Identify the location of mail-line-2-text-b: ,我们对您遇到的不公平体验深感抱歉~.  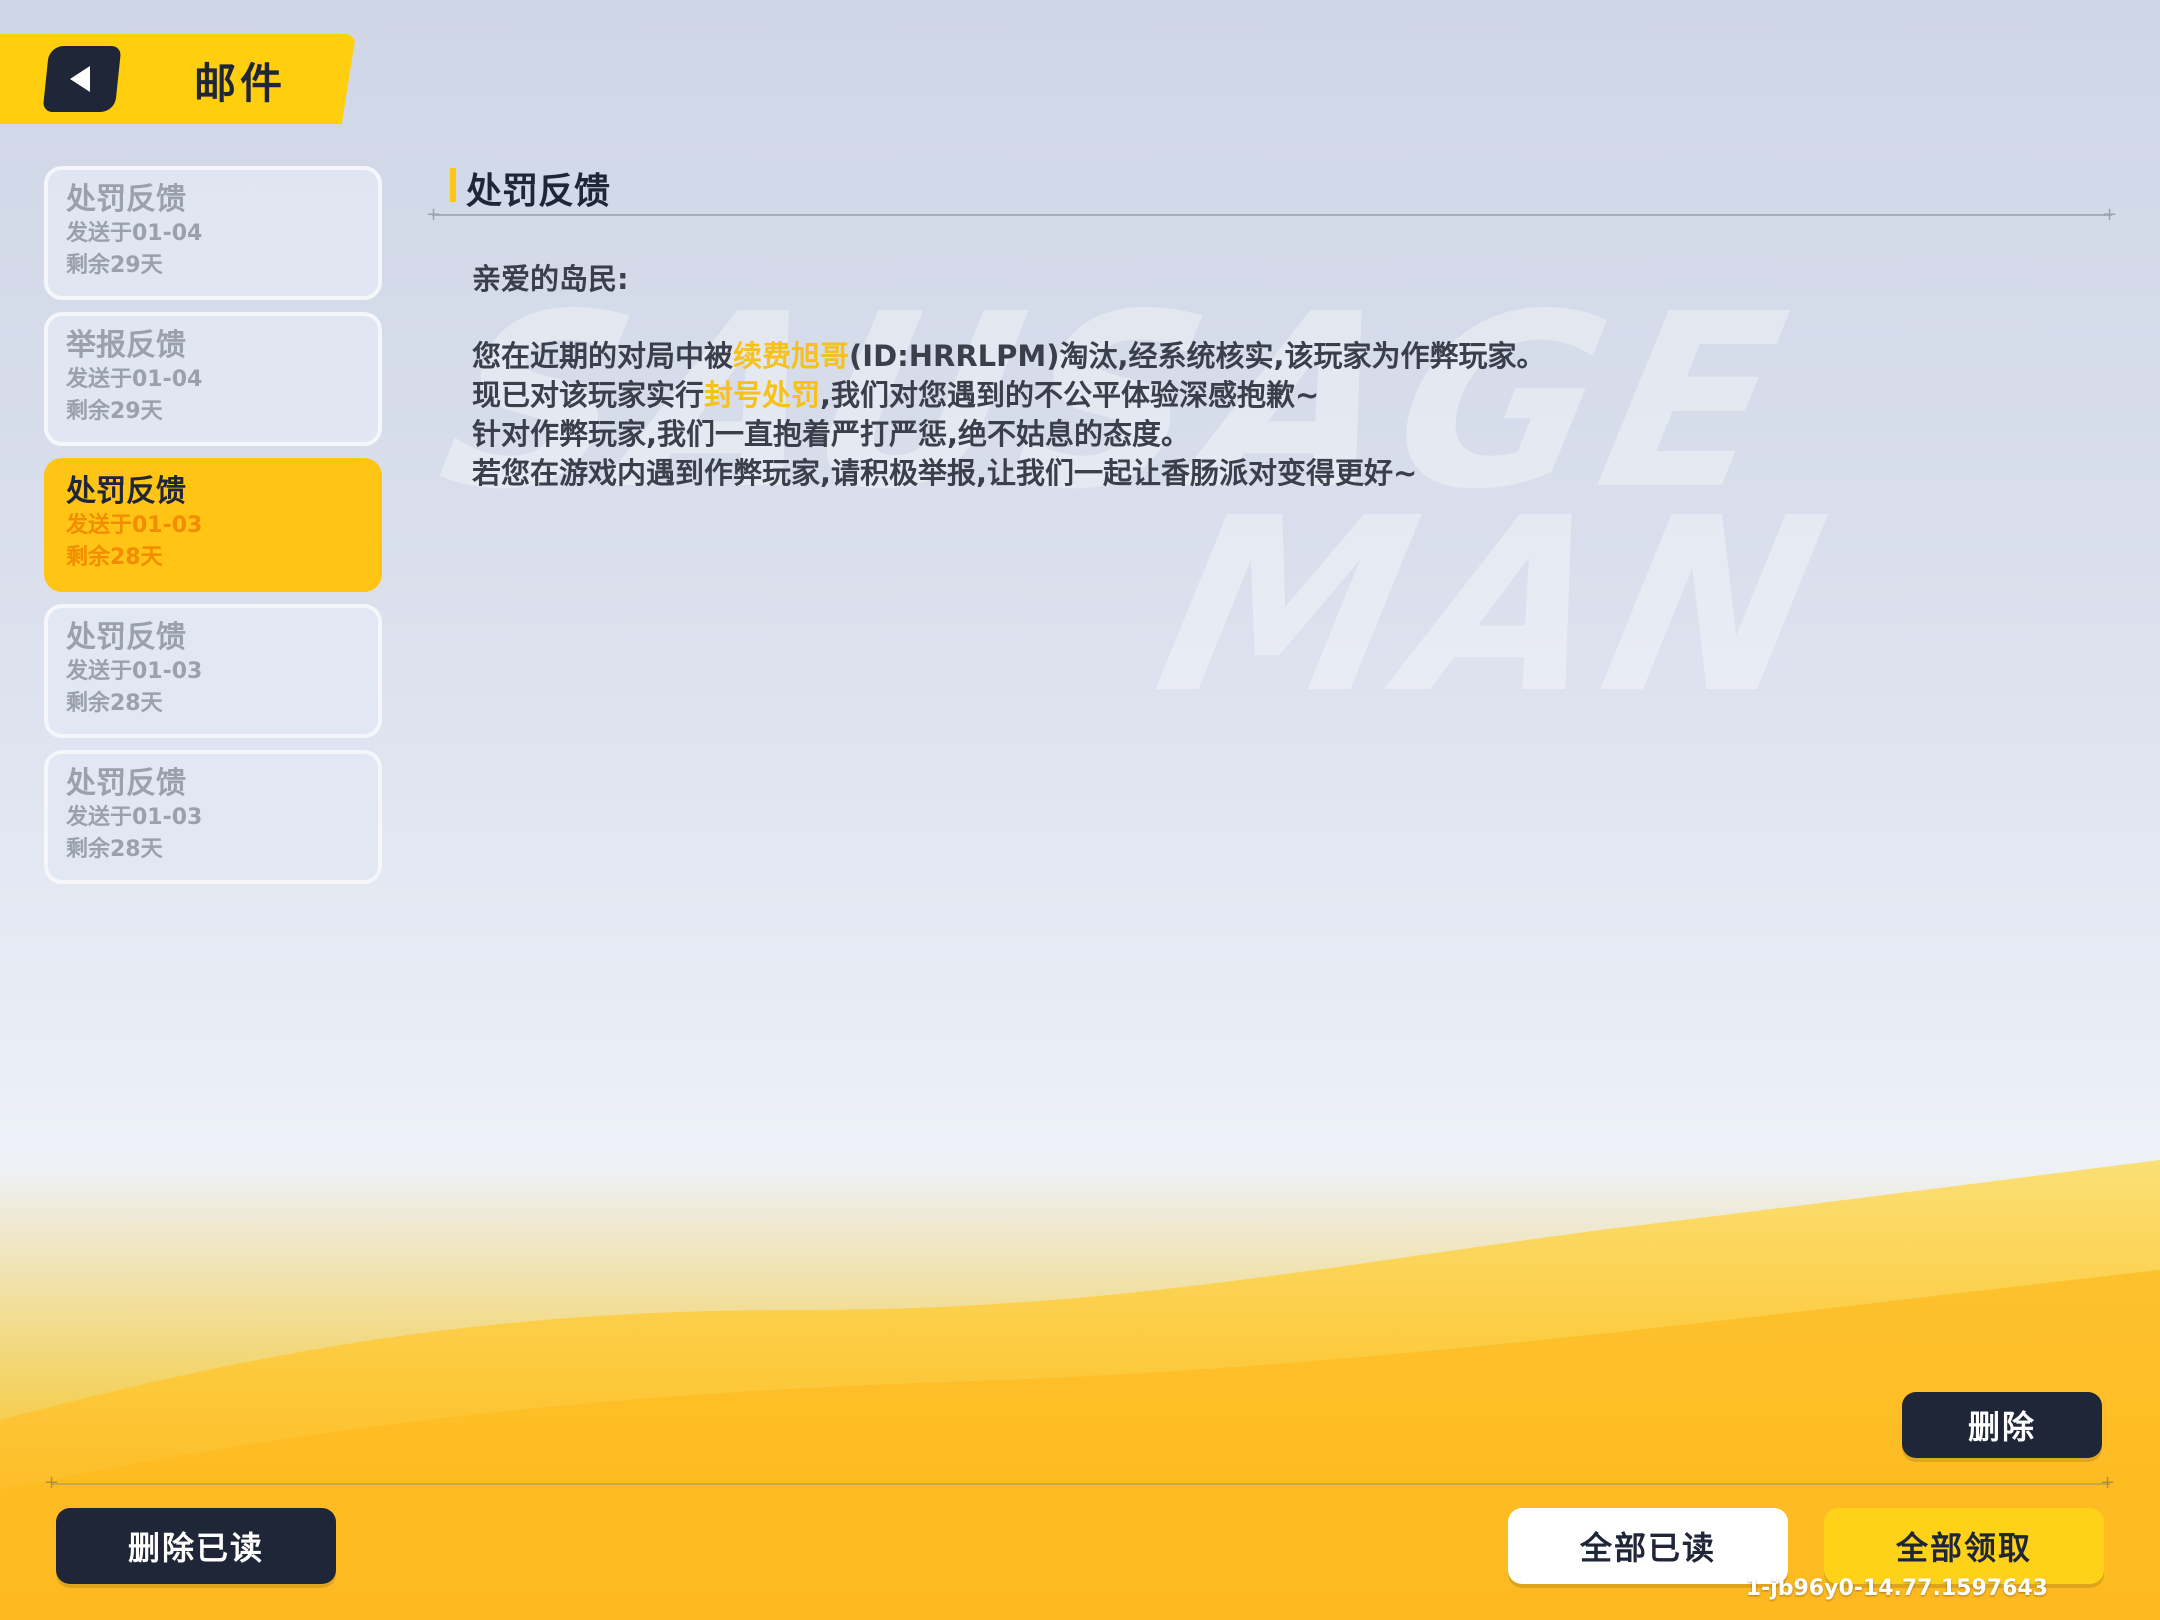
(1070, 395).